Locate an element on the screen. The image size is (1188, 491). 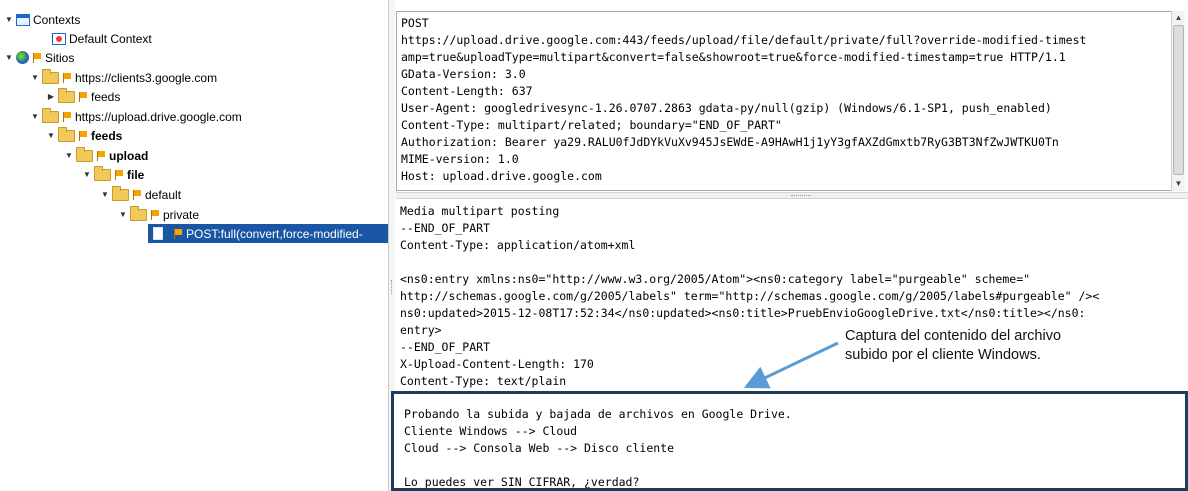
tree-node-label: https://upload.drive.google.com is located at coordinates (158, 116).